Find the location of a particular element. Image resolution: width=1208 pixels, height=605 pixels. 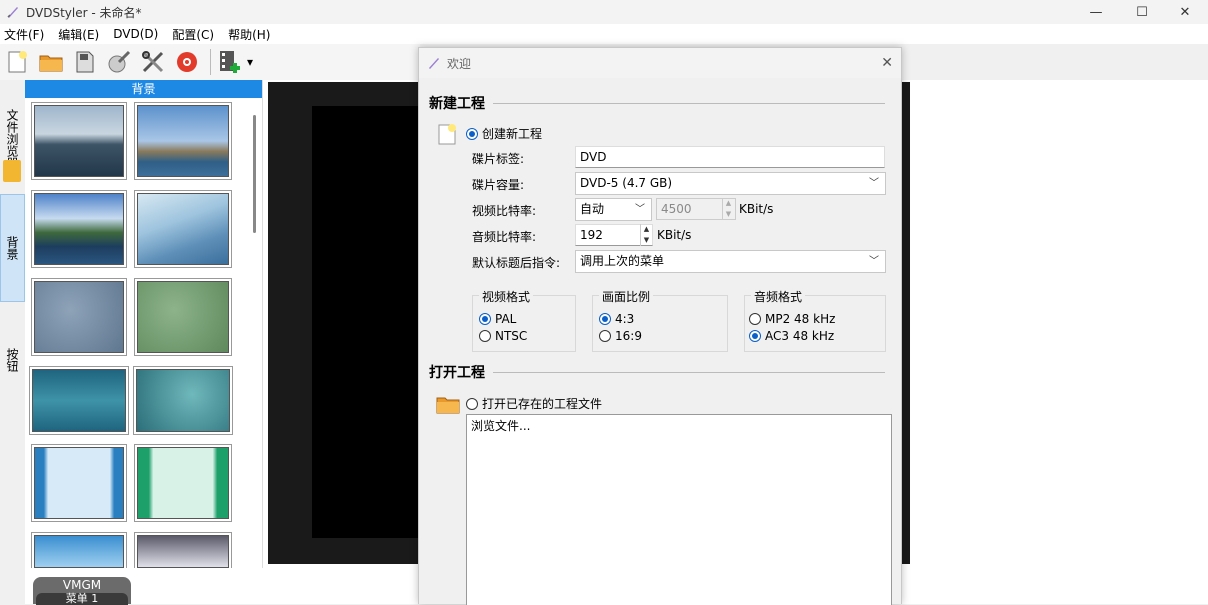

video-format-pal-label: PAL is located at coordinates (506, 319).